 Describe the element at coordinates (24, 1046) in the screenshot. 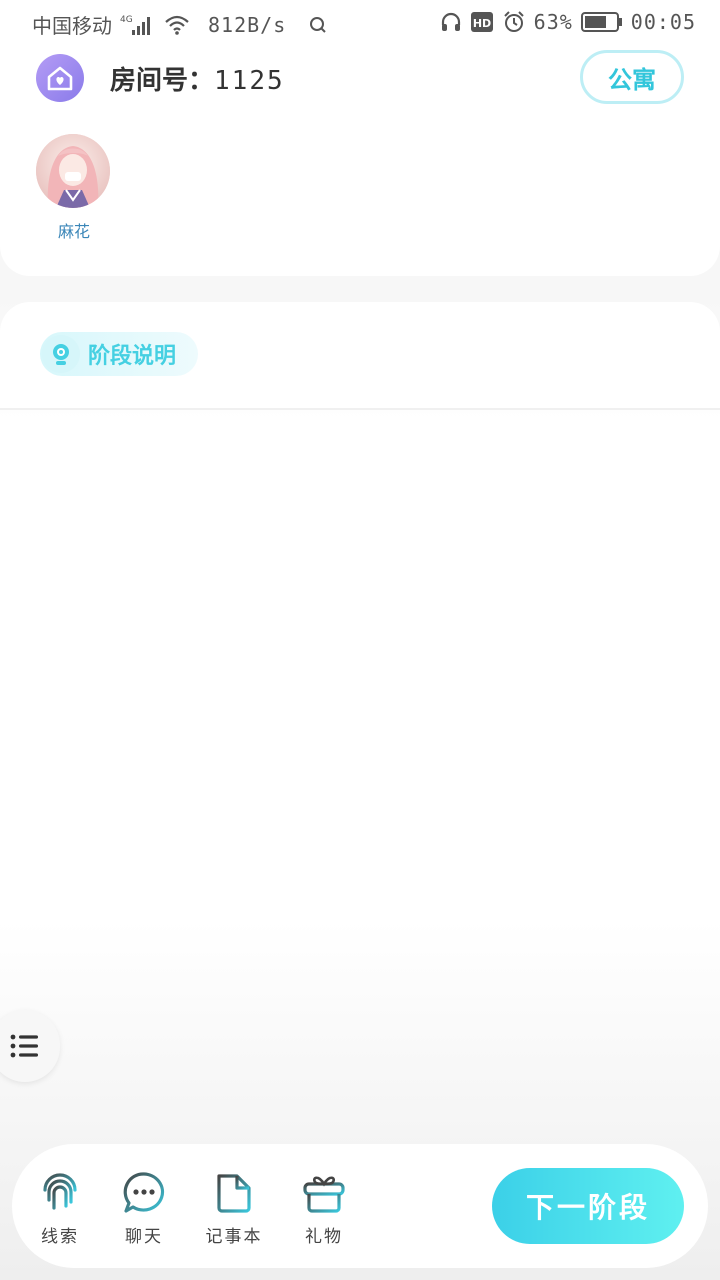

I see `list-icon` at that location.